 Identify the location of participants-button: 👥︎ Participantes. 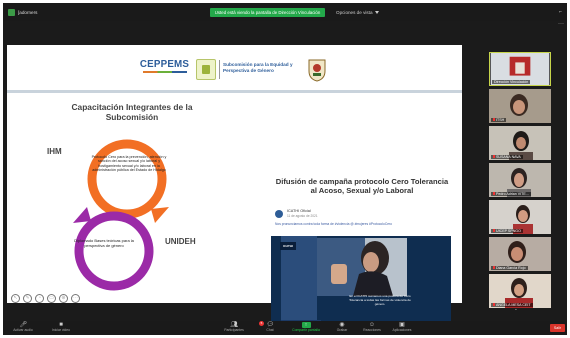
(234, 328).